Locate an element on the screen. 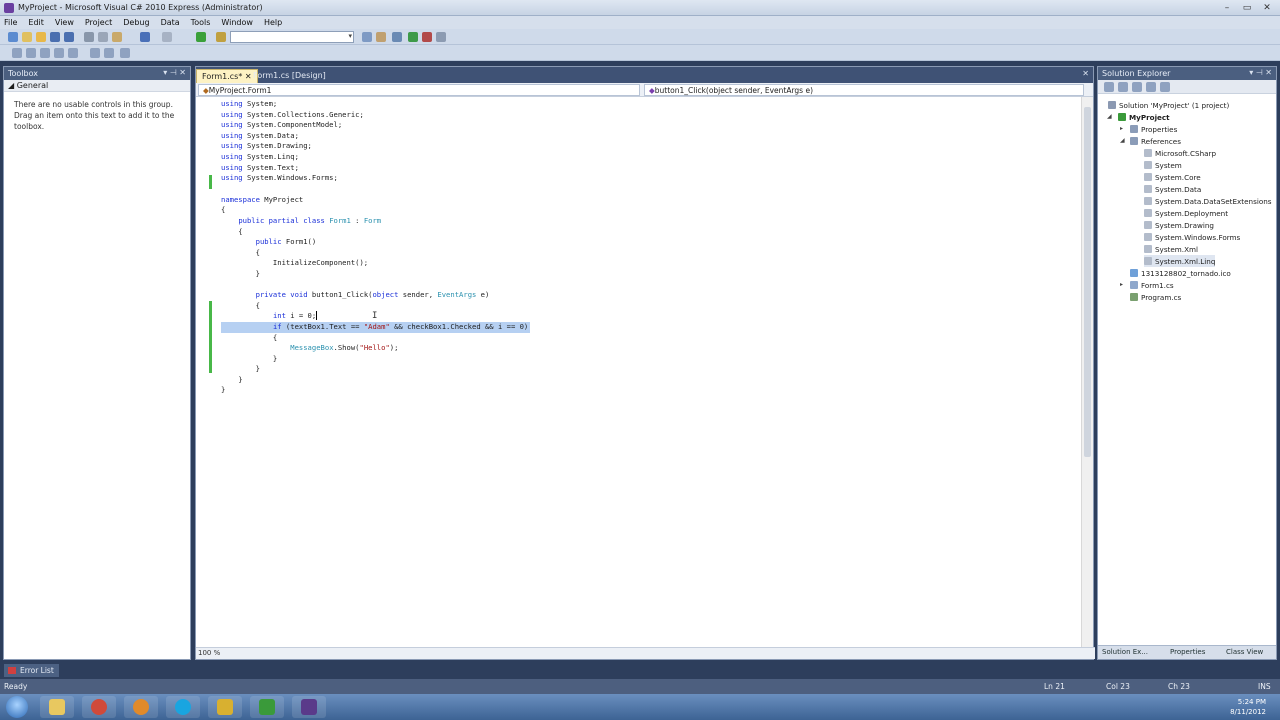 The width and height of the screenshot is (1280, 720). tab-properties: Properties is located at coordinates (1187, 652).